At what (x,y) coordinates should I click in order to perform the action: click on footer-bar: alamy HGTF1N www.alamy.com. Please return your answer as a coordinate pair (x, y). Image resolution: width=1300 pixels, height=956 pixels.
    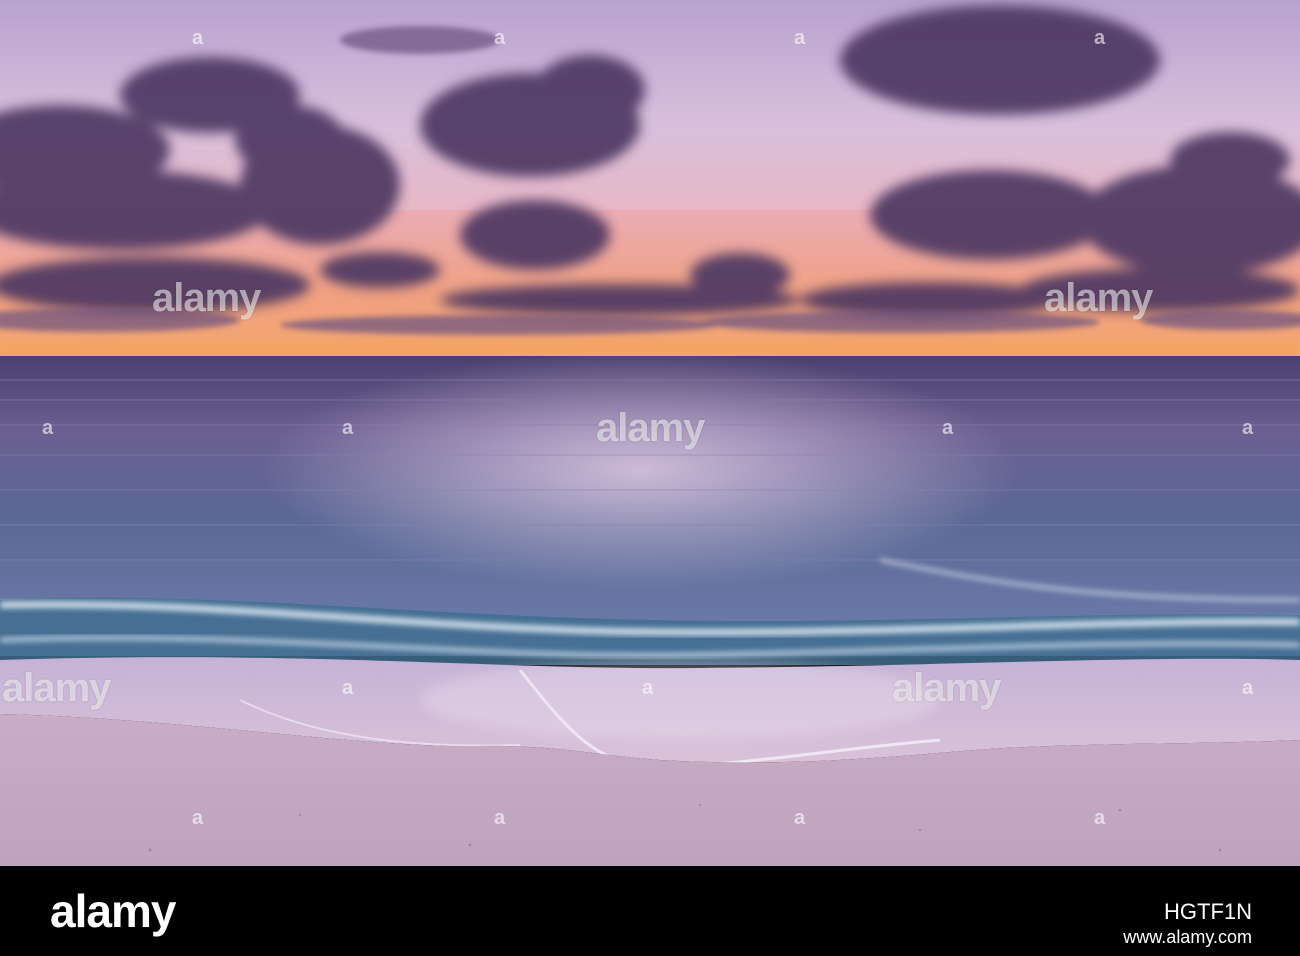
    Looking at the image, I should click on (650, 911).